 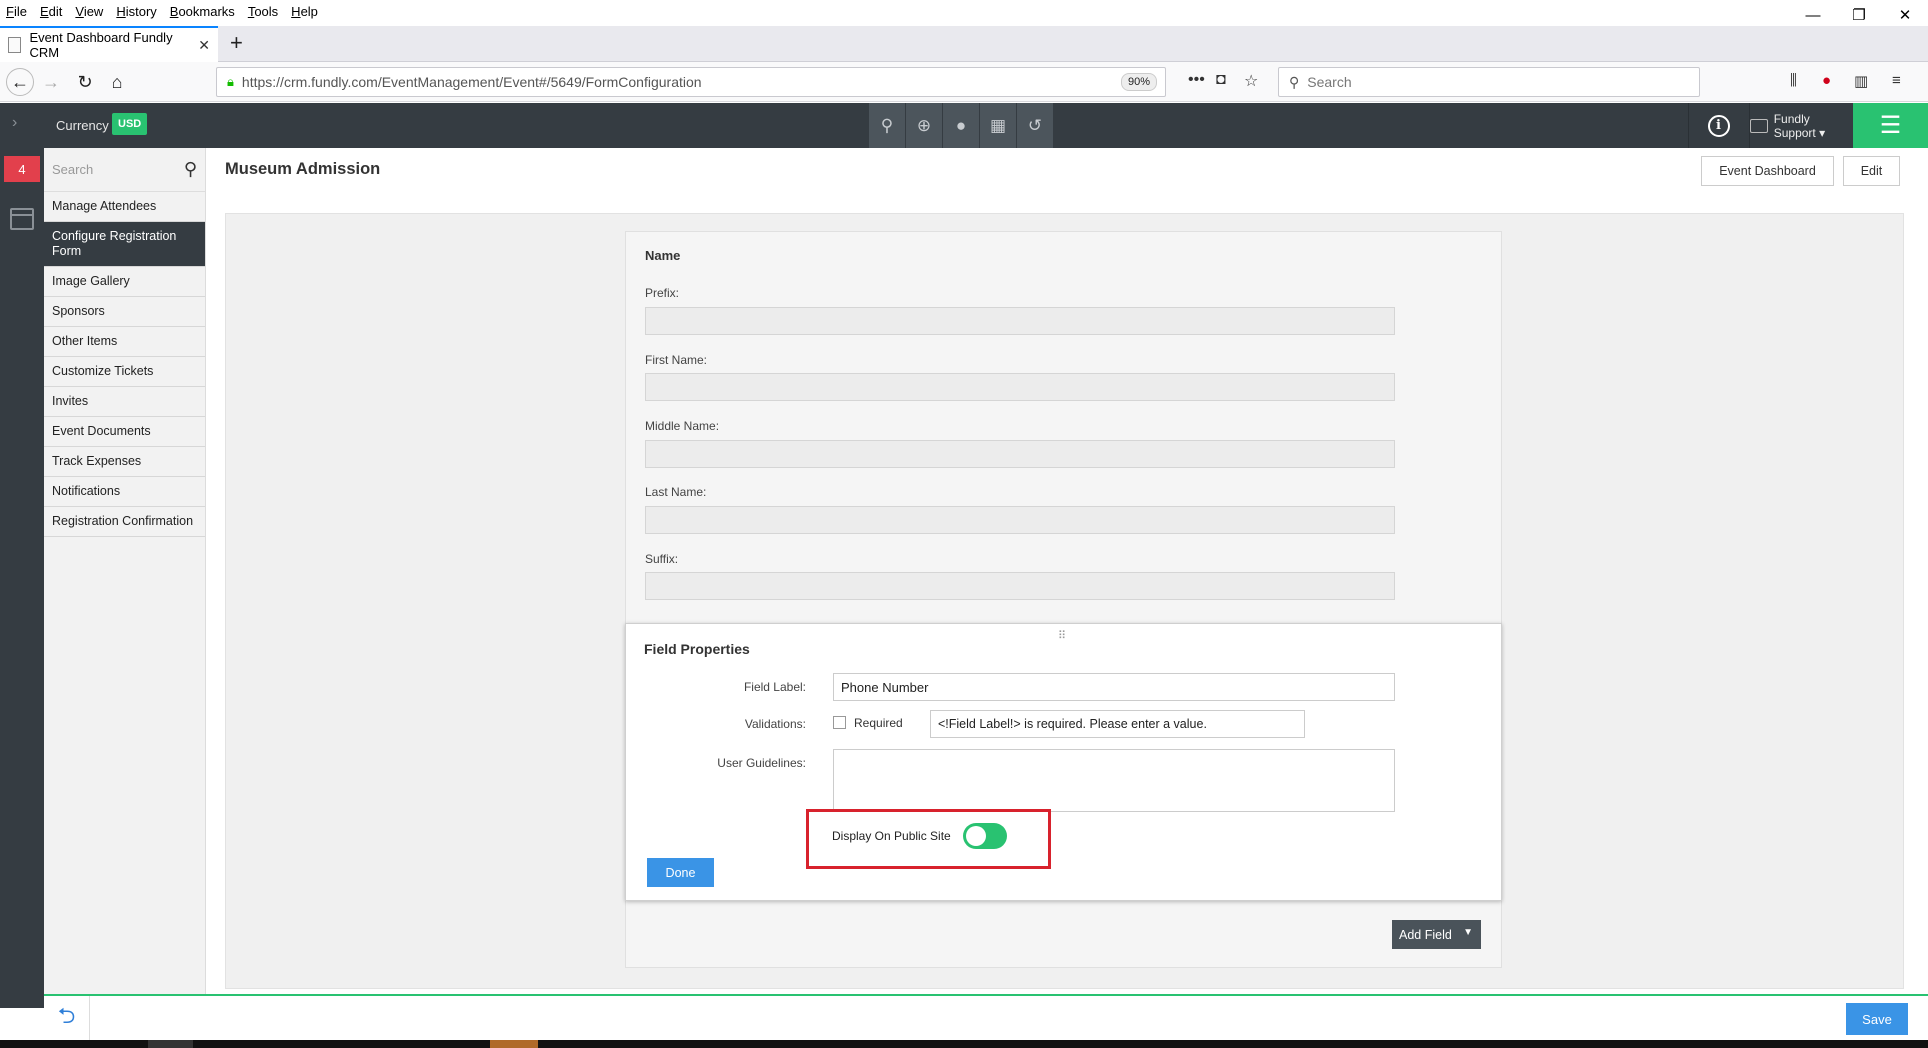 I want to click on field-properties-title: Field Properties, so click(x=697, y=649).